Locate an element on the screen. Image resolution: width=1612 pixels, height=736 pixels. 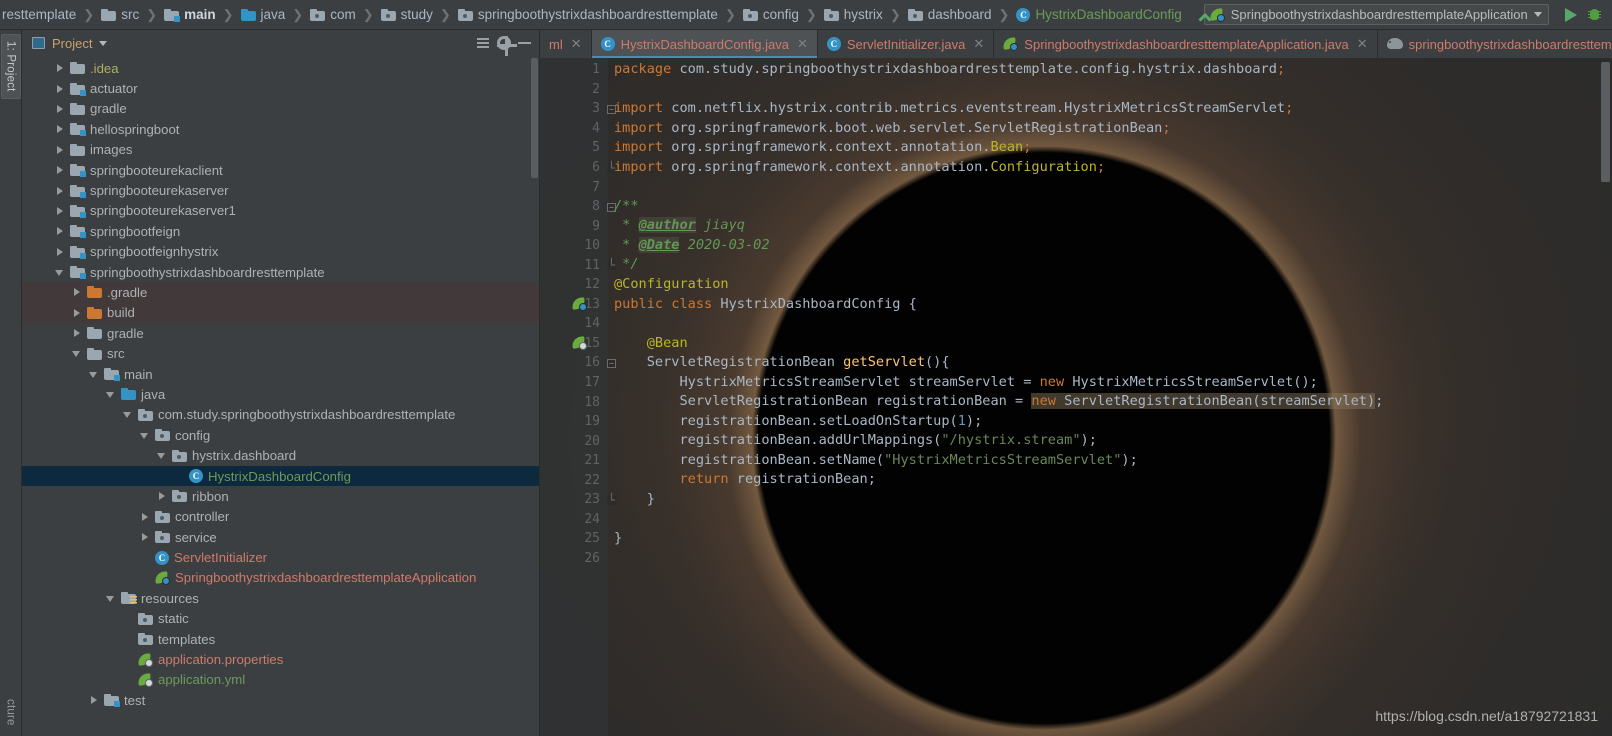
breadcrumb-item-resttemplate: resttemplate is located at coordinates (39, 14).